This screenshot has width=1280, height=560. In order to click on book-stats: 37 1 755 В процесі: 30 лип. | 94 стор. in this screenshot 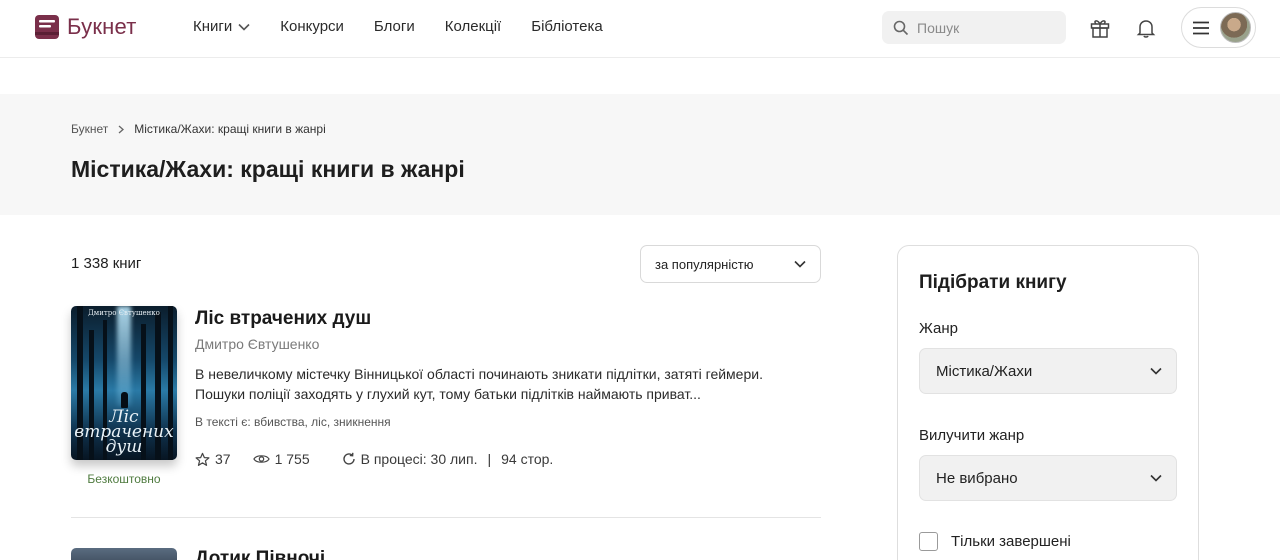, I will do `click(374, 459)`.